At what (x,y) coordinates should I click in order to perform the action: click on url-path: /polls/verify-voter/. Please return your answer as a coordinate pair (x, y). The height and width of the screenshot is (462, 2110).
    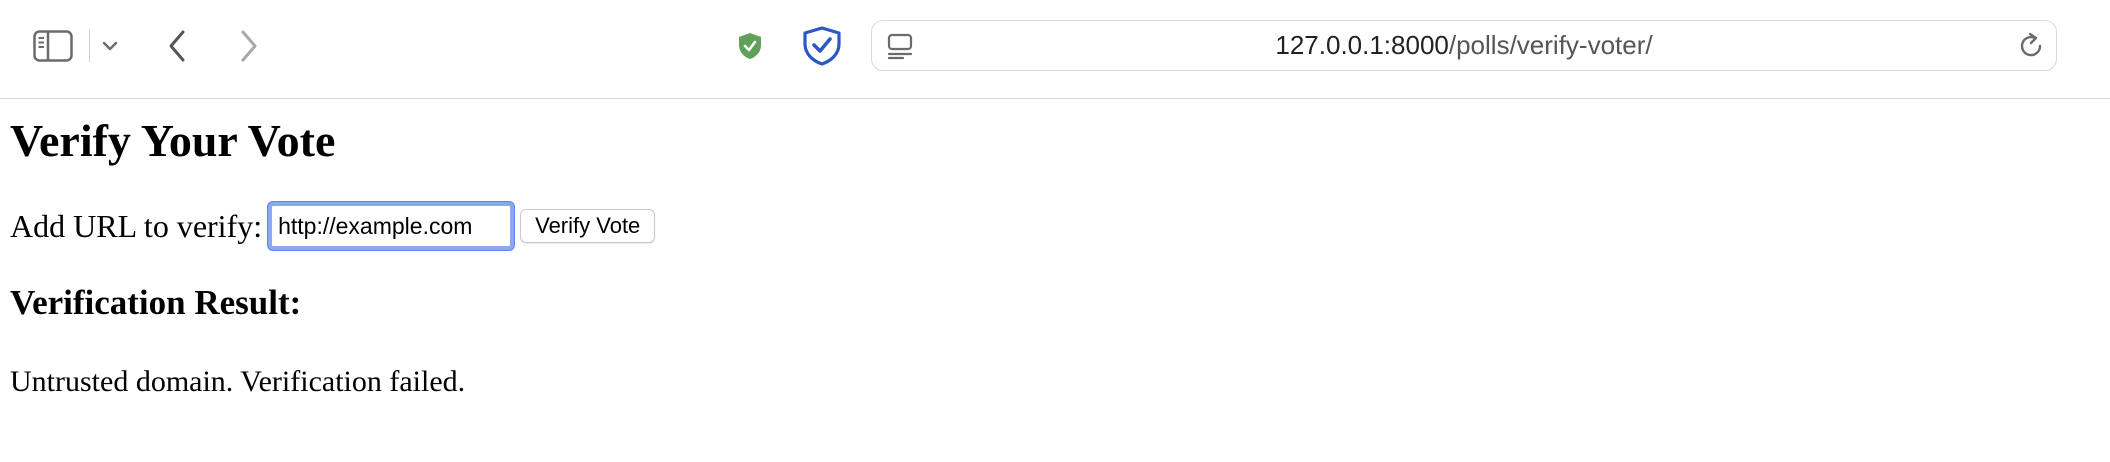
    Looking at the image, I should click on (1550, 45).